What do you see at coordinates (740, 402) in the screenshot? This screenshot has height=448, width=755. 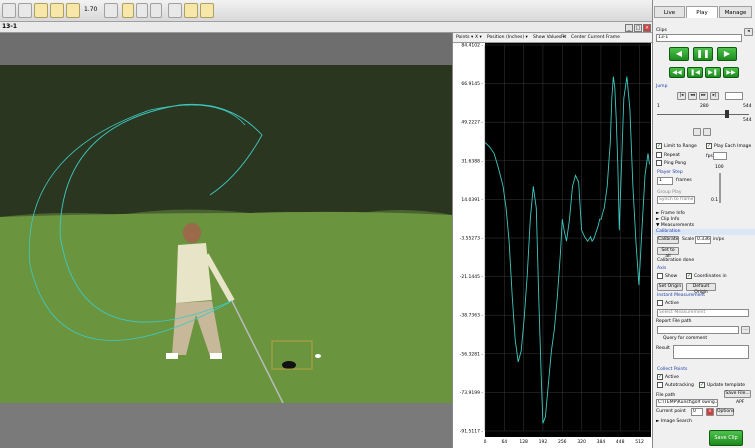 I see `apf-label: APF` at bounding box center [740, 402].